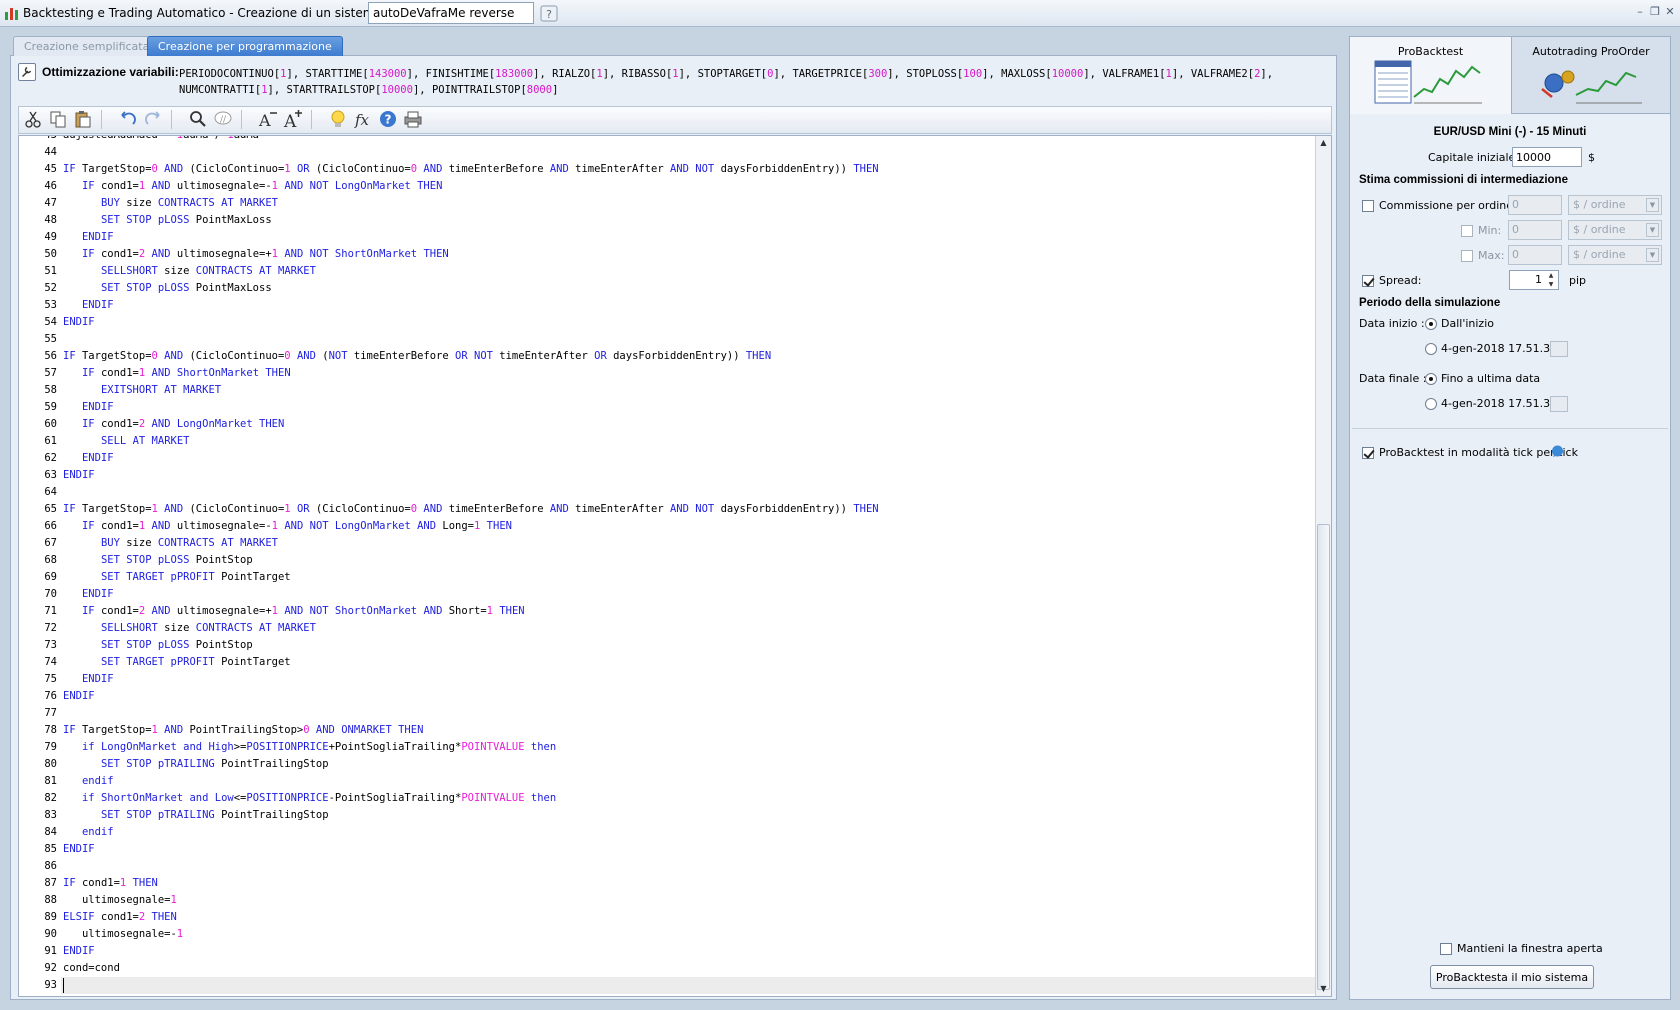  What do you see at coordinates (1557, 451) in the screenshot?
I see `info-bubble-icon` at bounding box center [1557, 451].